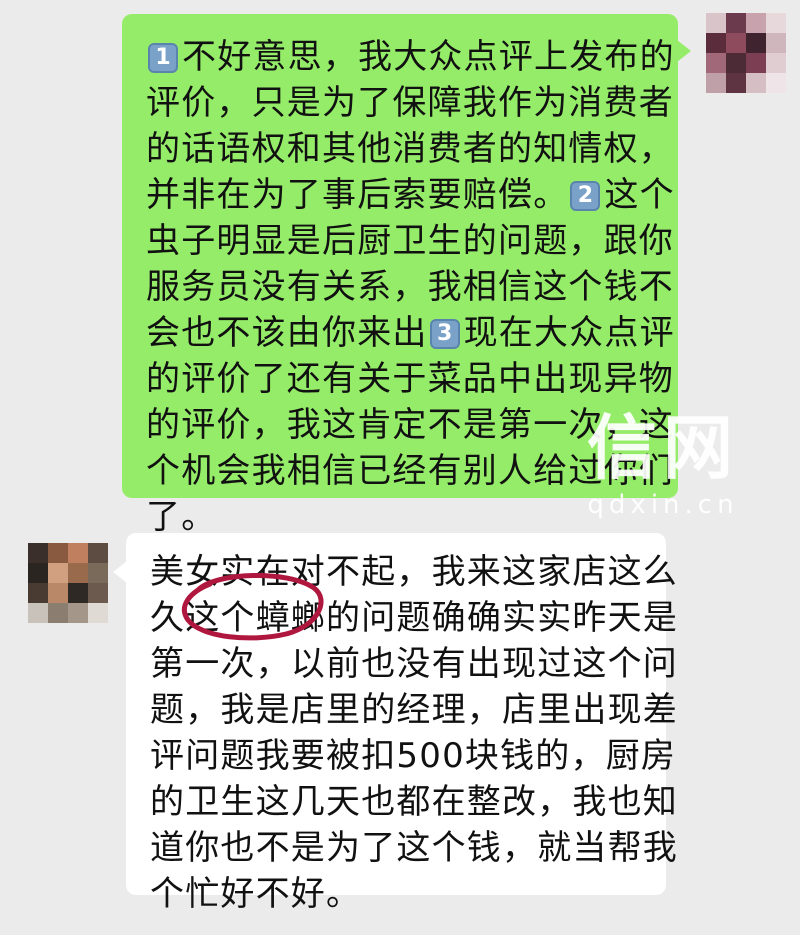 The width and height of the screenshot is (800, 935). Describe the element at coordinates (357, 195) in the screenshot. I see `message-text: 并非在为了事后索要赔偿。` at that location.